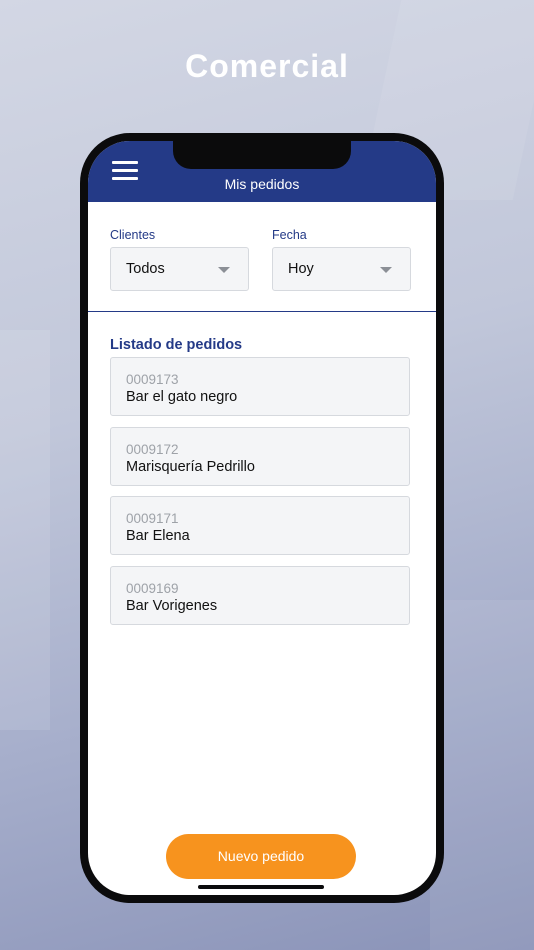 Image resolution: width=534 pixels, height=950 pixels. What do you see at coordinates (182, 397) in the screenshot?
I see `order-client-name: Bar el gato negro` at bounding box center [182, 397].